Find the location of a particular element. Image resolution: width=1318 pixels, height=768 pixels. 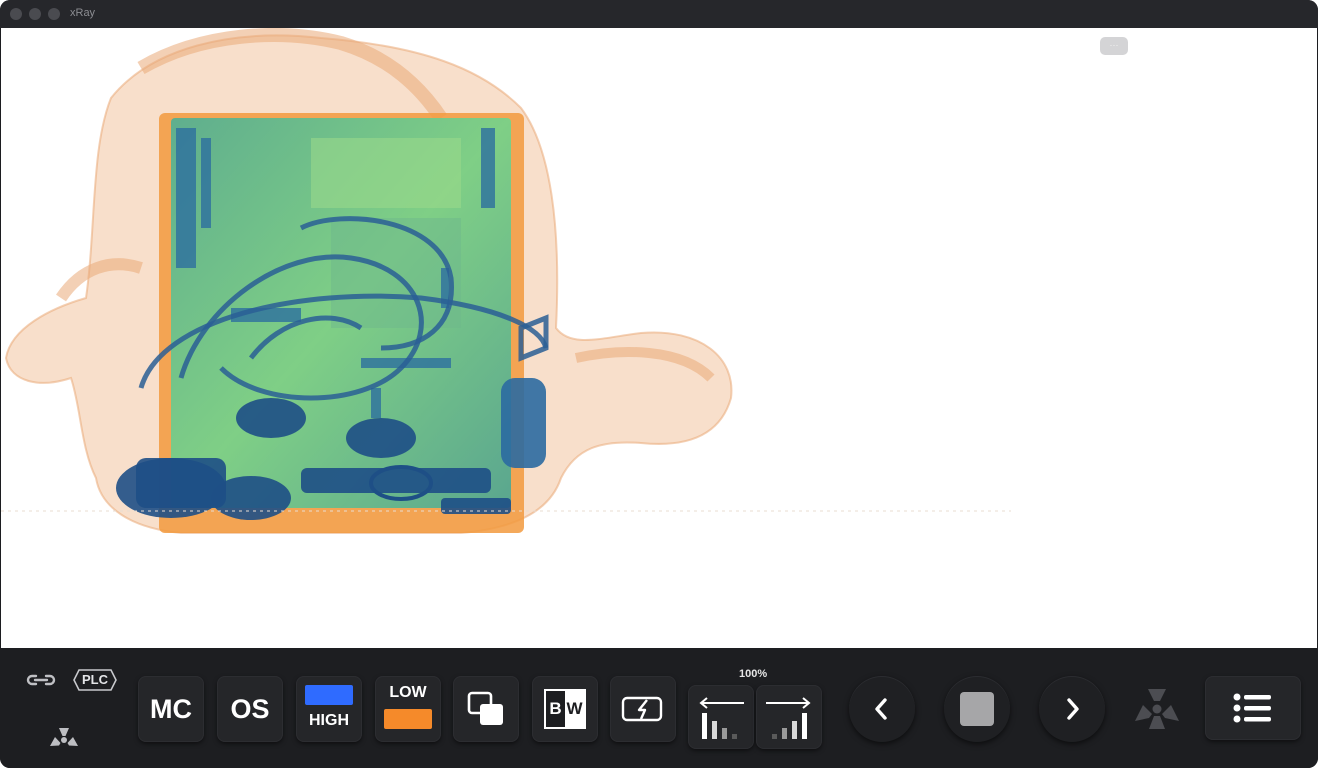

link-icon is located at coordinates (41, 680).